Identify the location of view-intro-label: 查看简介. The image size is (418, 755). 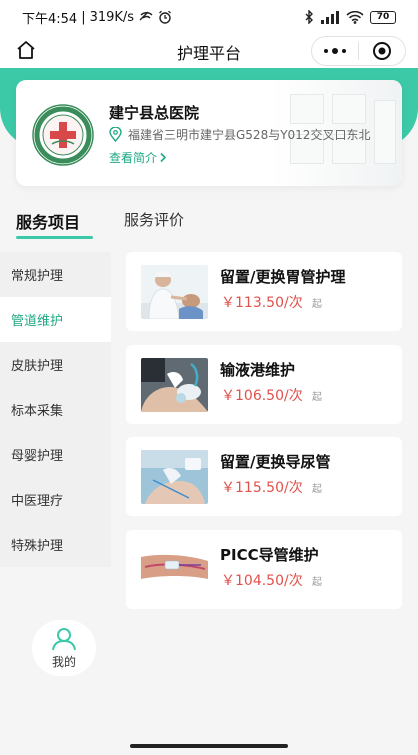
(133, 158).